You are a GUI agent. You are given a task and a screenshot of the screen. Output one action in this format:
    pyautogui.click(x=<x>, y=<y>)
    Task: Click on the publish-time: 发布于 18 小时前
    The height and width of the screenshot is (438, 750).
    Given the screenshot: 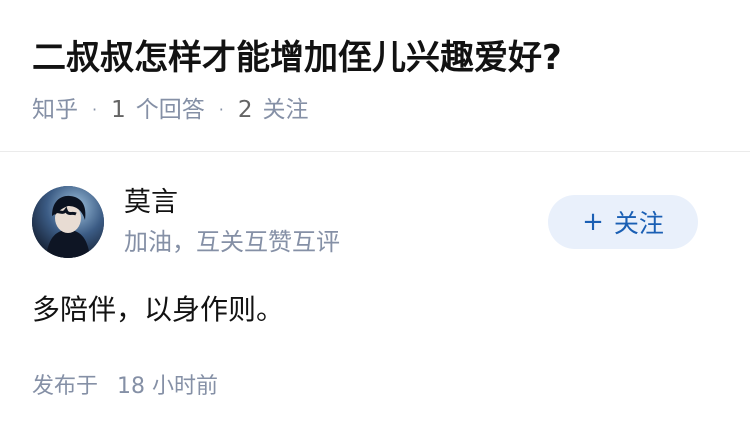 What is the action you would take?
    pyautogui.click(x=125, y=387)
    